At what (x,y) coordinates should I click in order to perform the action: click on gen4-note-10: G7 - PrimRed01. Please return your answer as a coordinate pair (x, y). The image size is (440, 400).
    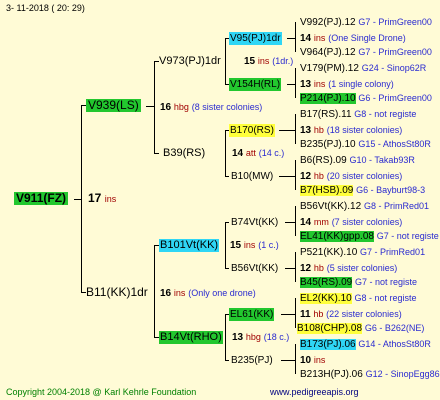
    Looking at the image, I should click on (393, 252).